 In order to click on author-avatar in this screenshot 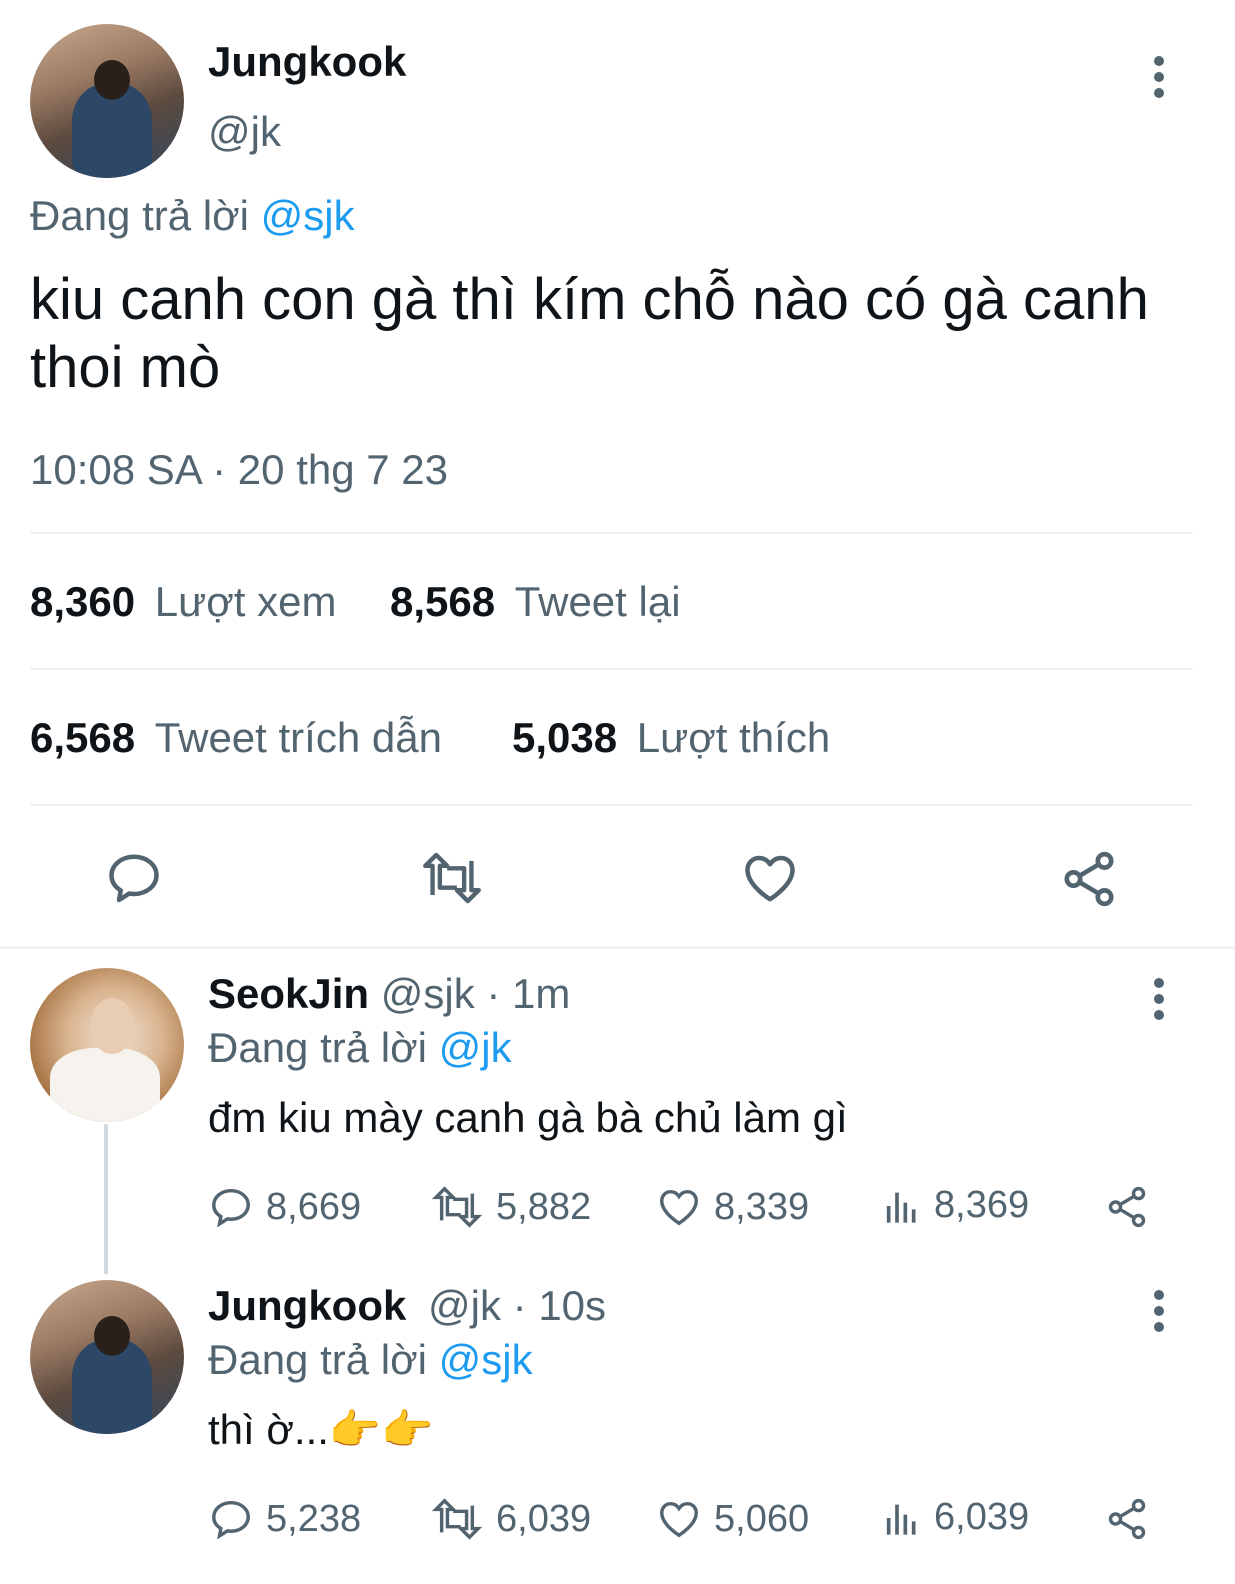, I will do `click(107, 101)`.